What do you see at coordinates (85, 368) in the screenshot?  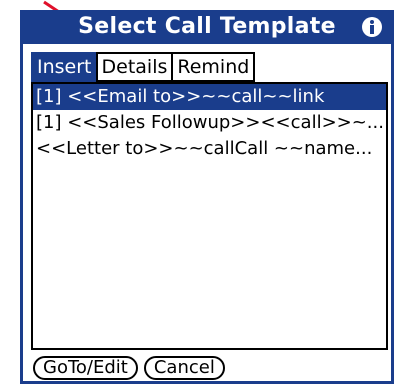 I see `goto-edit-button: GoTo/Edit` at bounding box center [85, 368].